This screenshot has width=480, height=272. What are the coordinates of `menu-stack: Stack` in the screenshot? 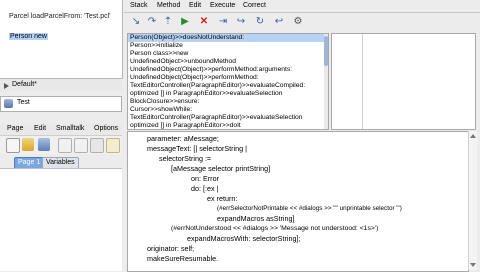 It's located at (139, 5).